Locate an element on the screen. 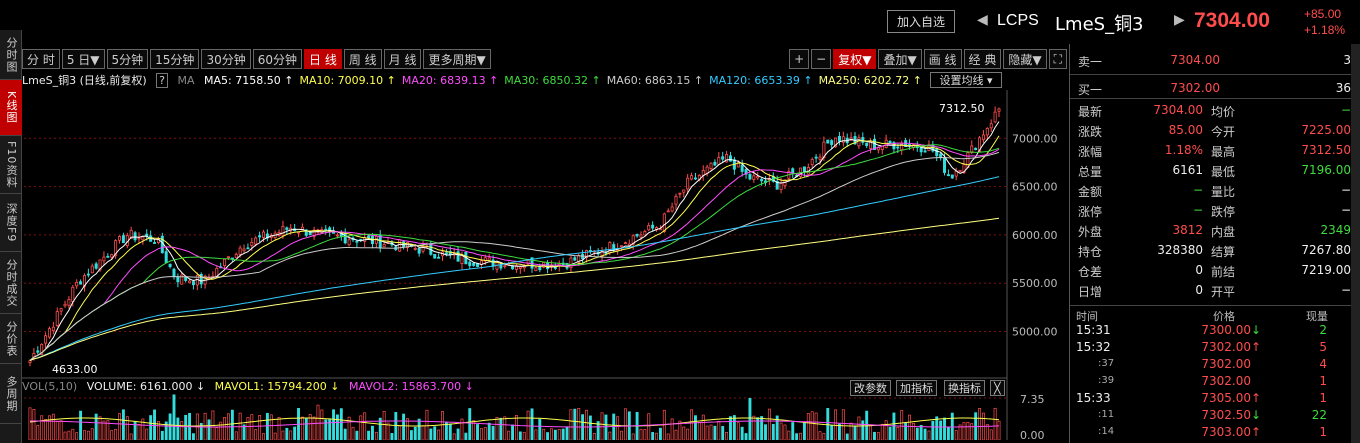 The width and height of the screenshot is (1360, 443). ma-value-1: MA5: 7158.50 ↑ is located at coordinates (249, 80).